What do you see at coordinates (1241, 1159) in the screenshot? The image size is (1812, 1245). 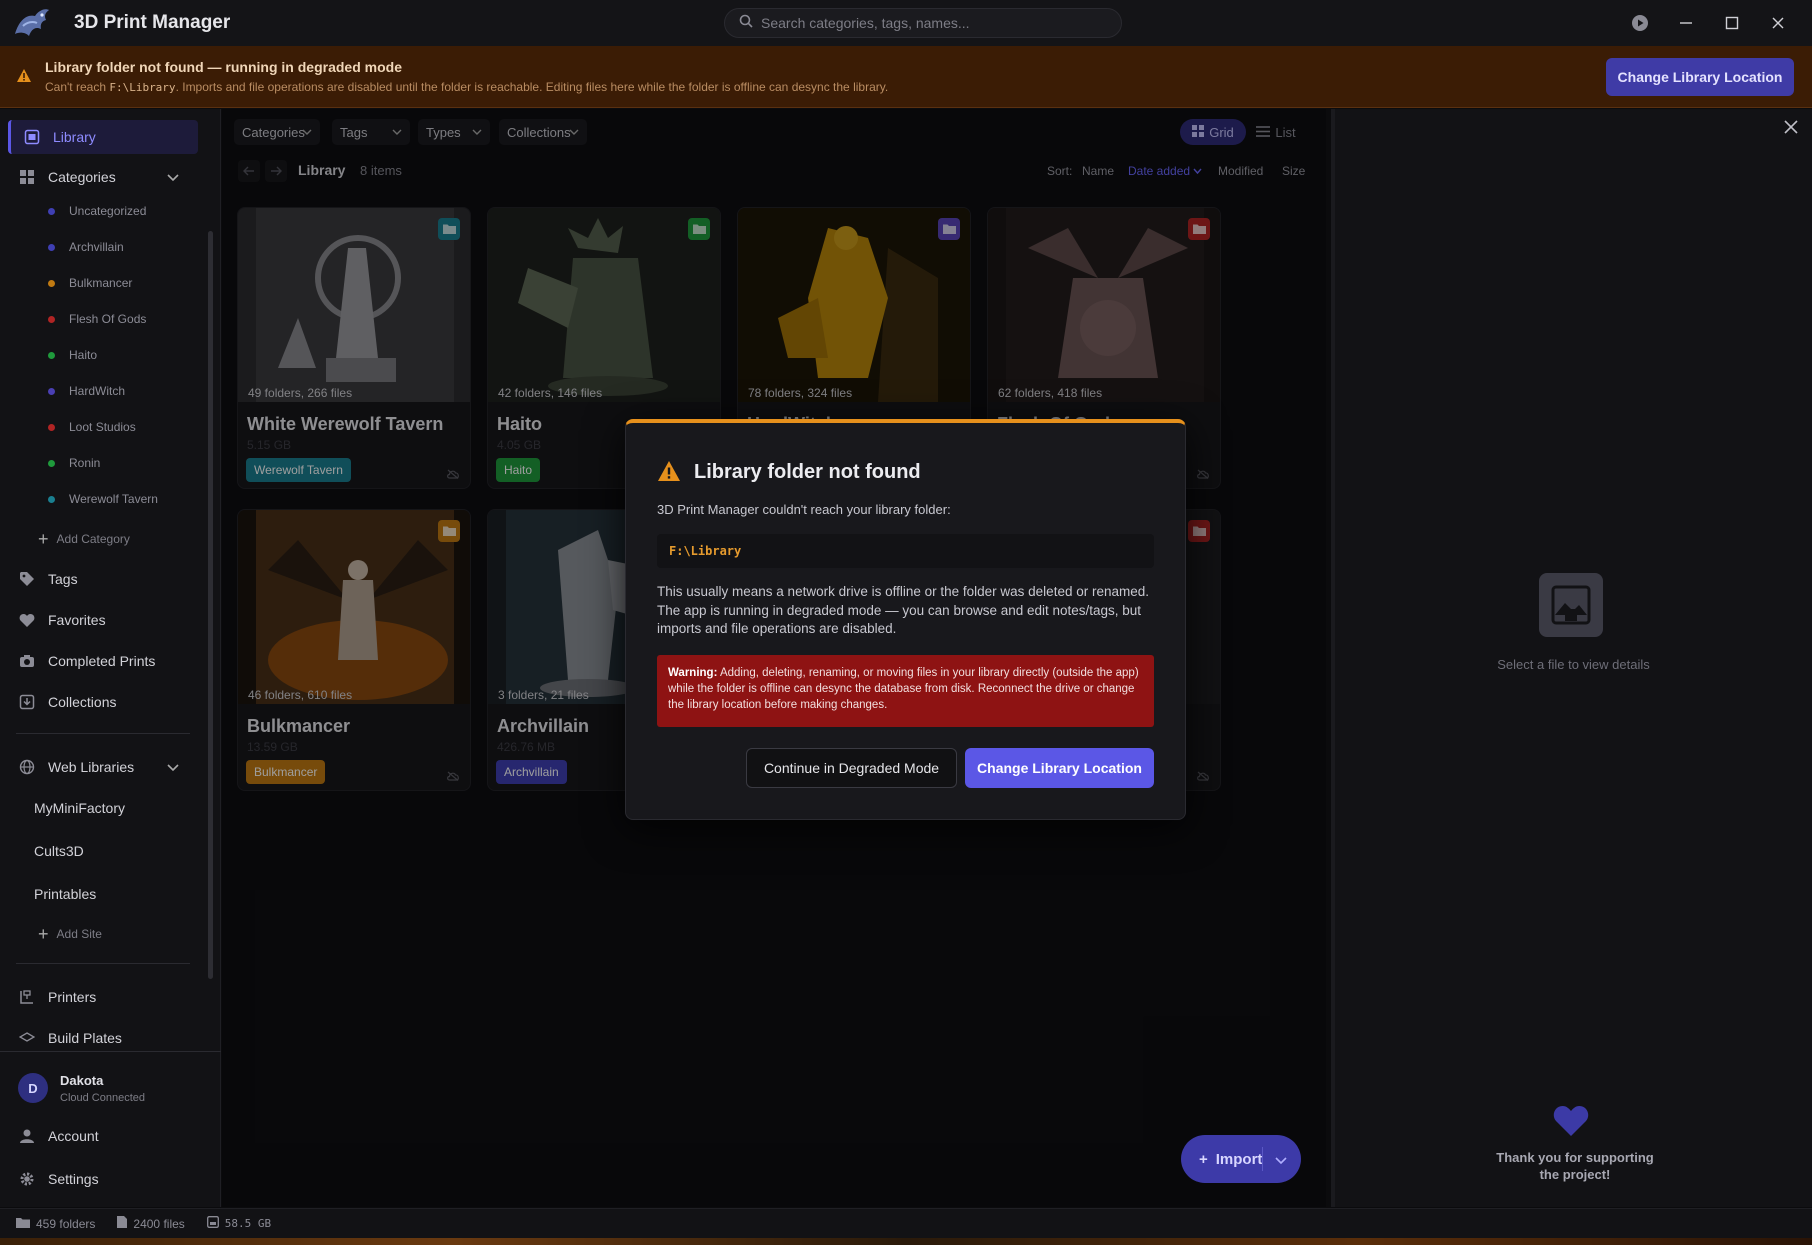 I see `import-button: + Import` at bounding box center [1241, 1159].